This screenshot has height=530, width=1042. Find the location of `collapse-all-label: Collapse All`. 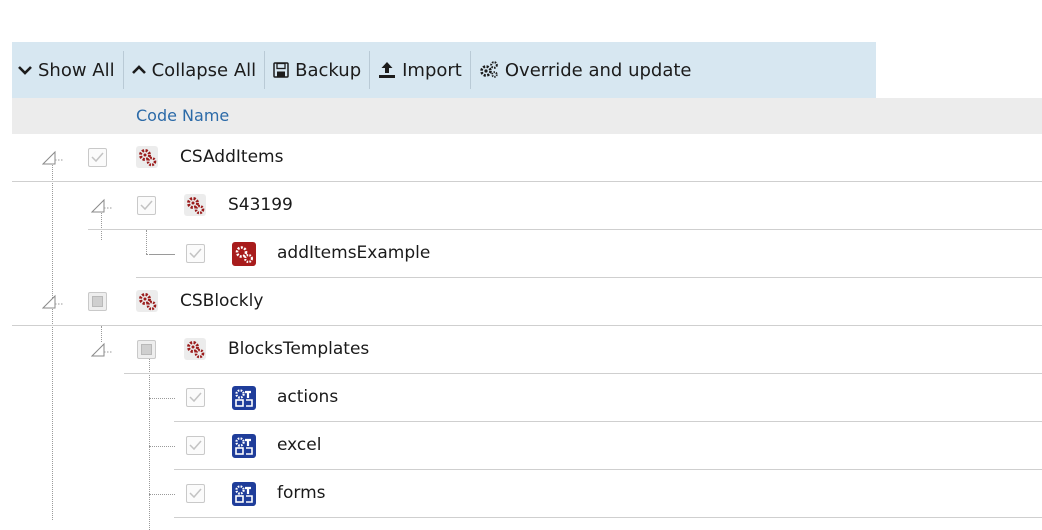

collapse-all-label: Collapse All is located at coordinates (204, 70).